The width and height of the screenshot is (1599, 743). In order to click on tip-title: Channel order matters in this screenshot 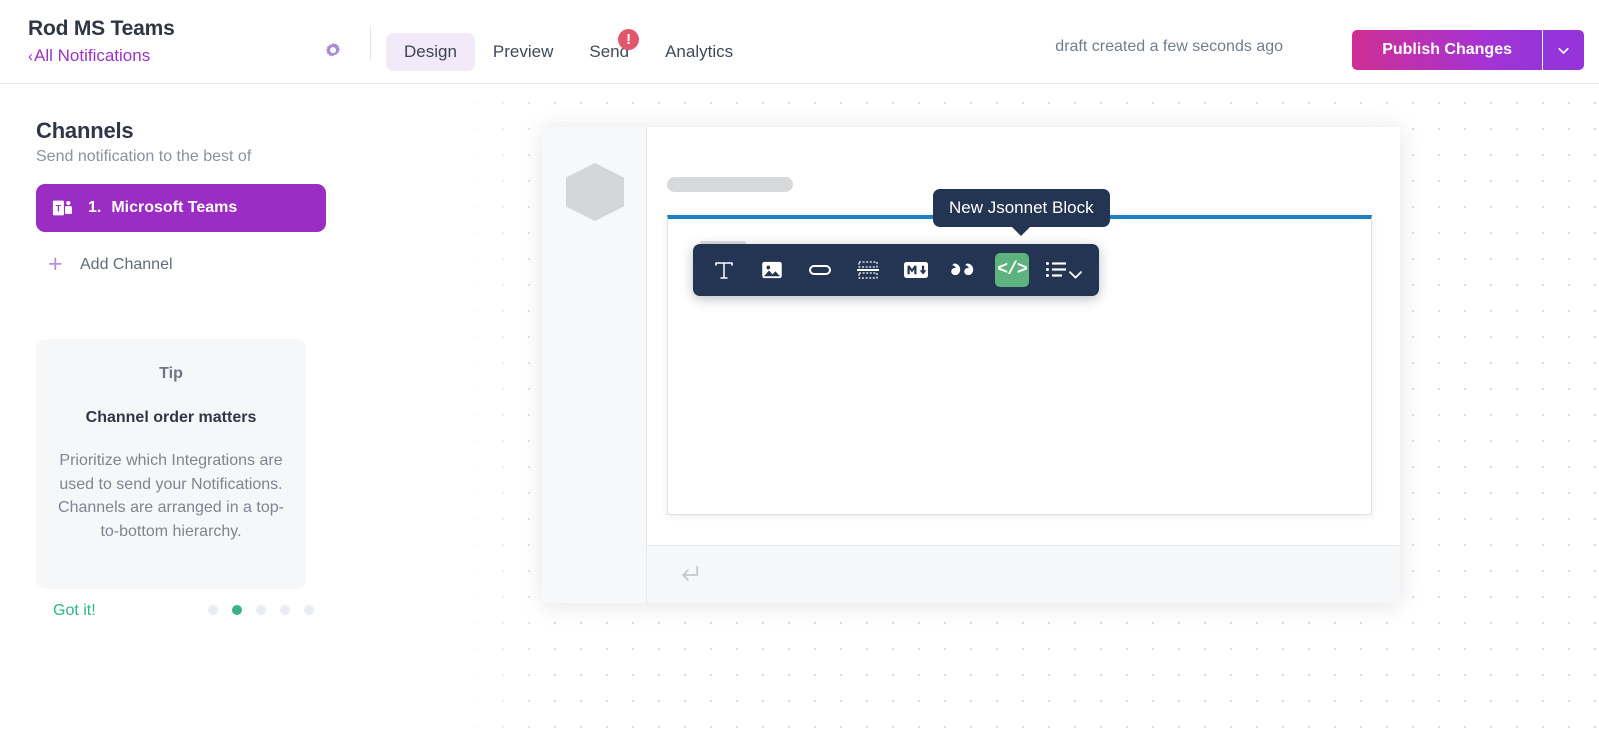, I will do `click(171, 417)`.